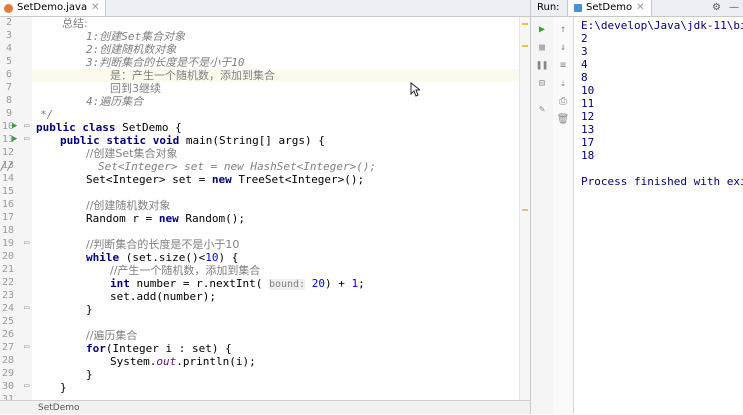  I want to click on line-number: 7, so click(8, 87).